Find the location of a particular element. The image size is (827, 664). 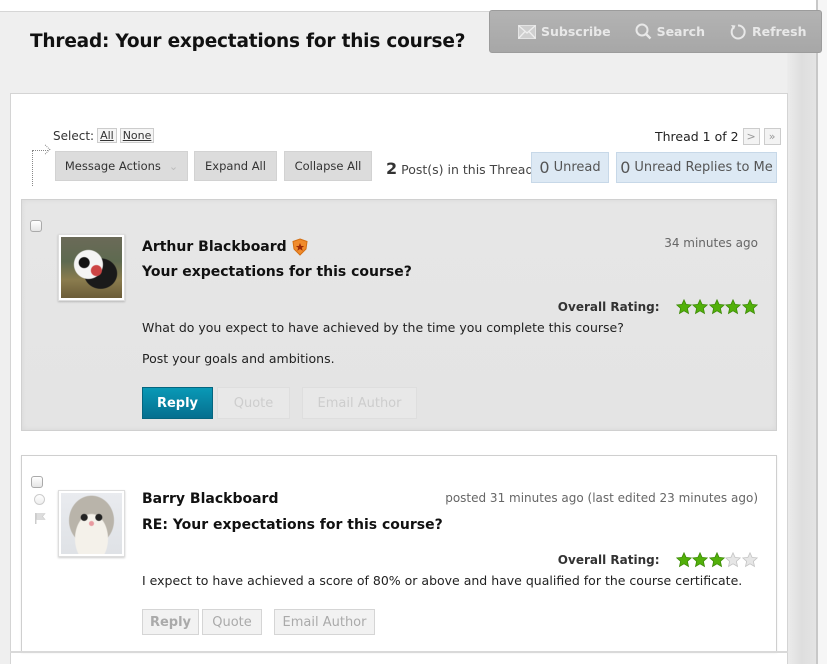

unread-filter-button: 0 Unread is located at coordinates (570, 167).